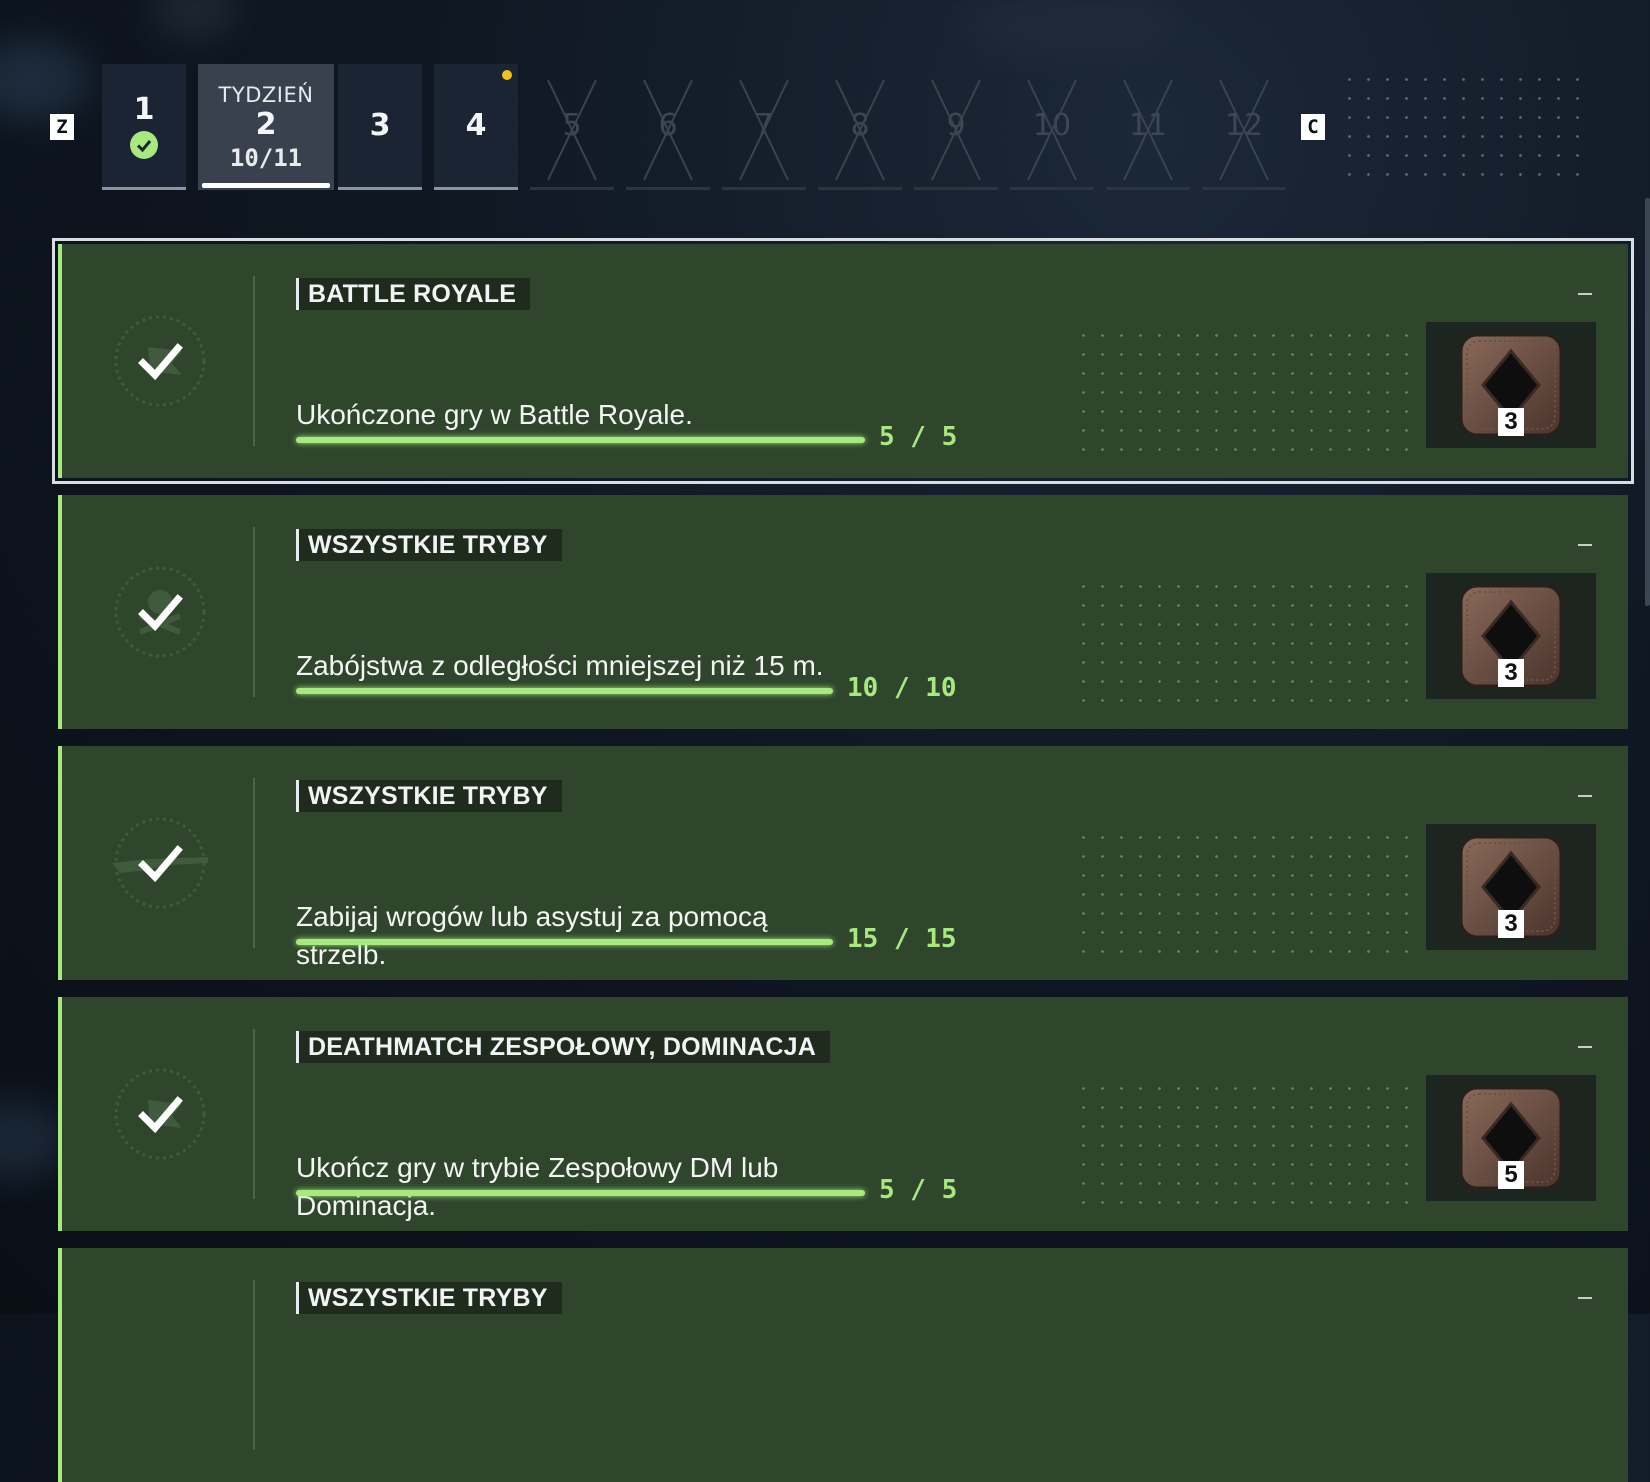  What do you see at coordinates (160, 612) in the screenshot?
I see `skull-crossbones-icon` at bounding box center [160, 612].